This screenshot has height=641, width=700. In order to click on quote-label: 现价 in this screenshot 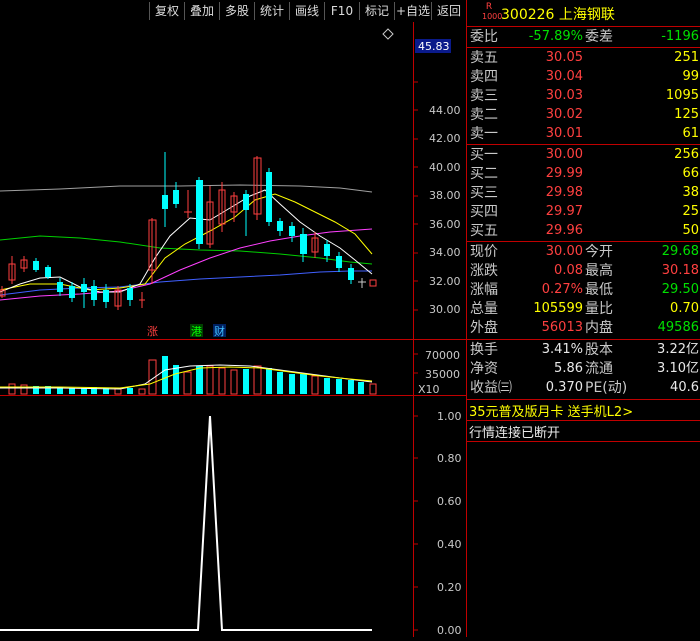, I will do `click(484, 252)`.